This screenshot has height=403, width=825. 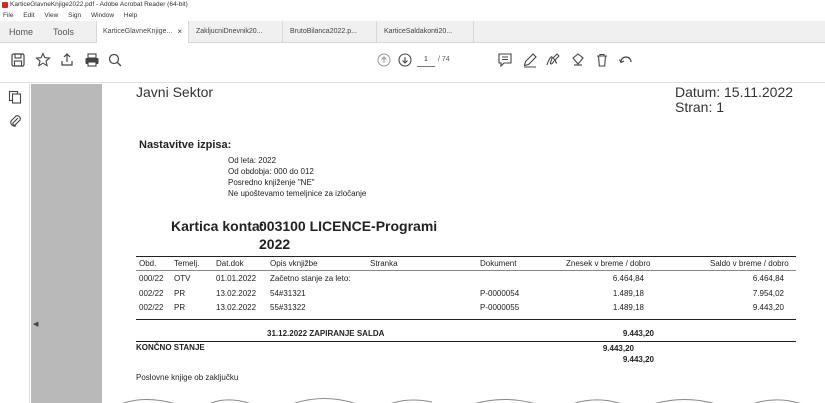 What do you see at coordinates (626, 60) in the screenshot?
I see `rotate-icon` at bounding box center [626, 60].